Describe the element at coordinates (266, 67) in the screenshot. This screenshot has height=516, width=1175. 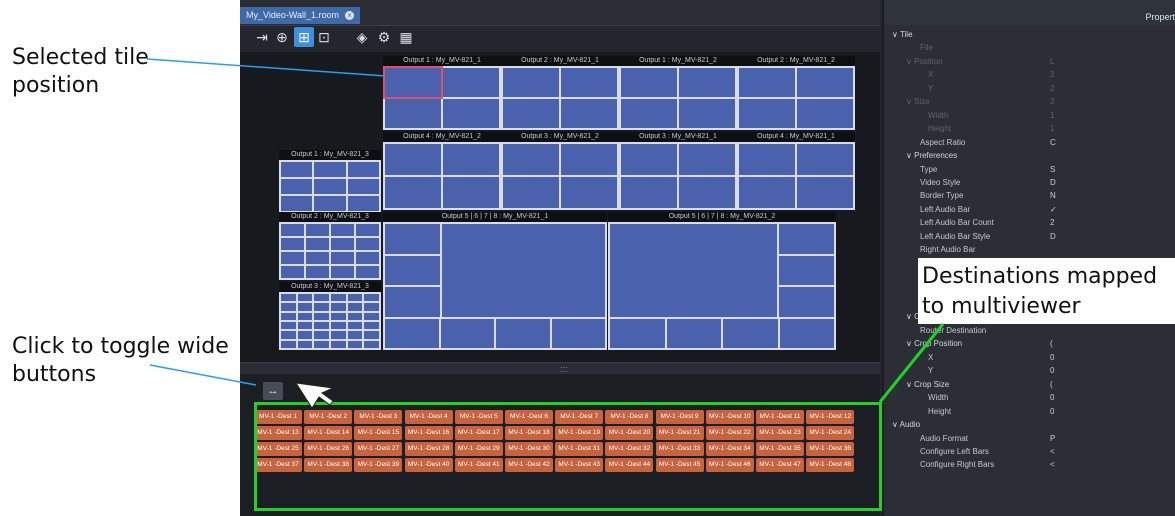
I see `selected-tile-pointer-line` at that location.